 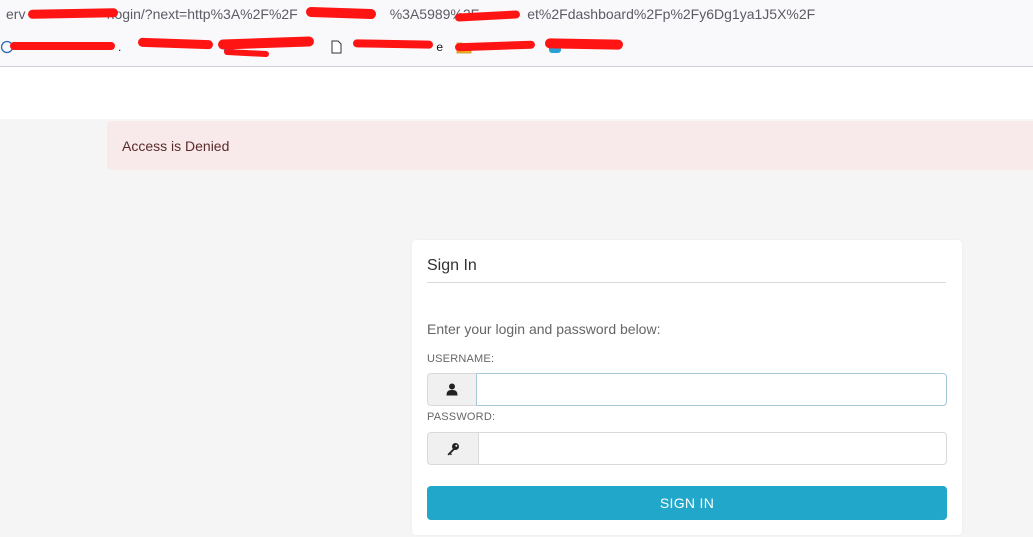 What do you see at coordinates (461, 359) in the screenshot?
I see `username-label: USERNAME:` at bounding box center [461, 359].